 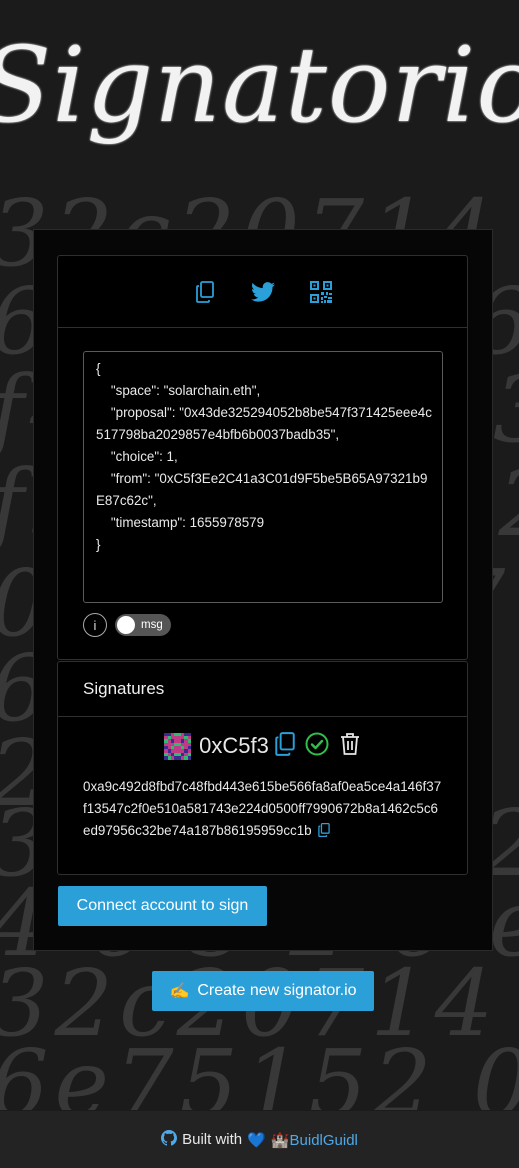 I want to click on castle-icon: 🏰, so click(x=280, y=1140).